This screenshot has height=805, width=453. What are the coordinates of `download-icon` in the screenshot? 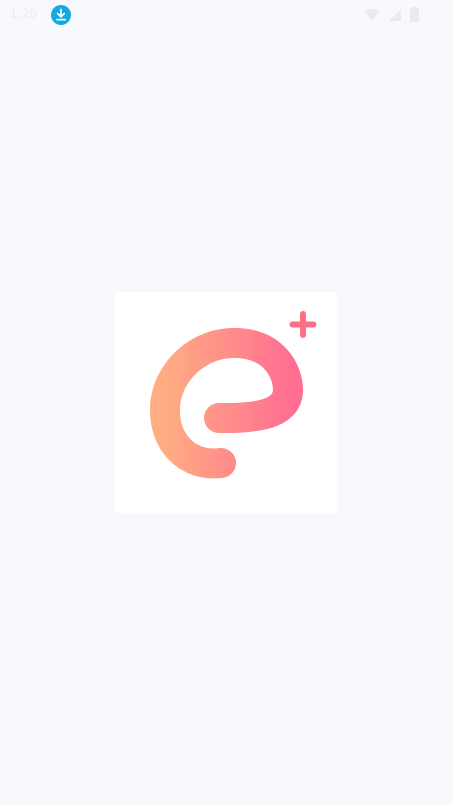 It's located at (61, 15).